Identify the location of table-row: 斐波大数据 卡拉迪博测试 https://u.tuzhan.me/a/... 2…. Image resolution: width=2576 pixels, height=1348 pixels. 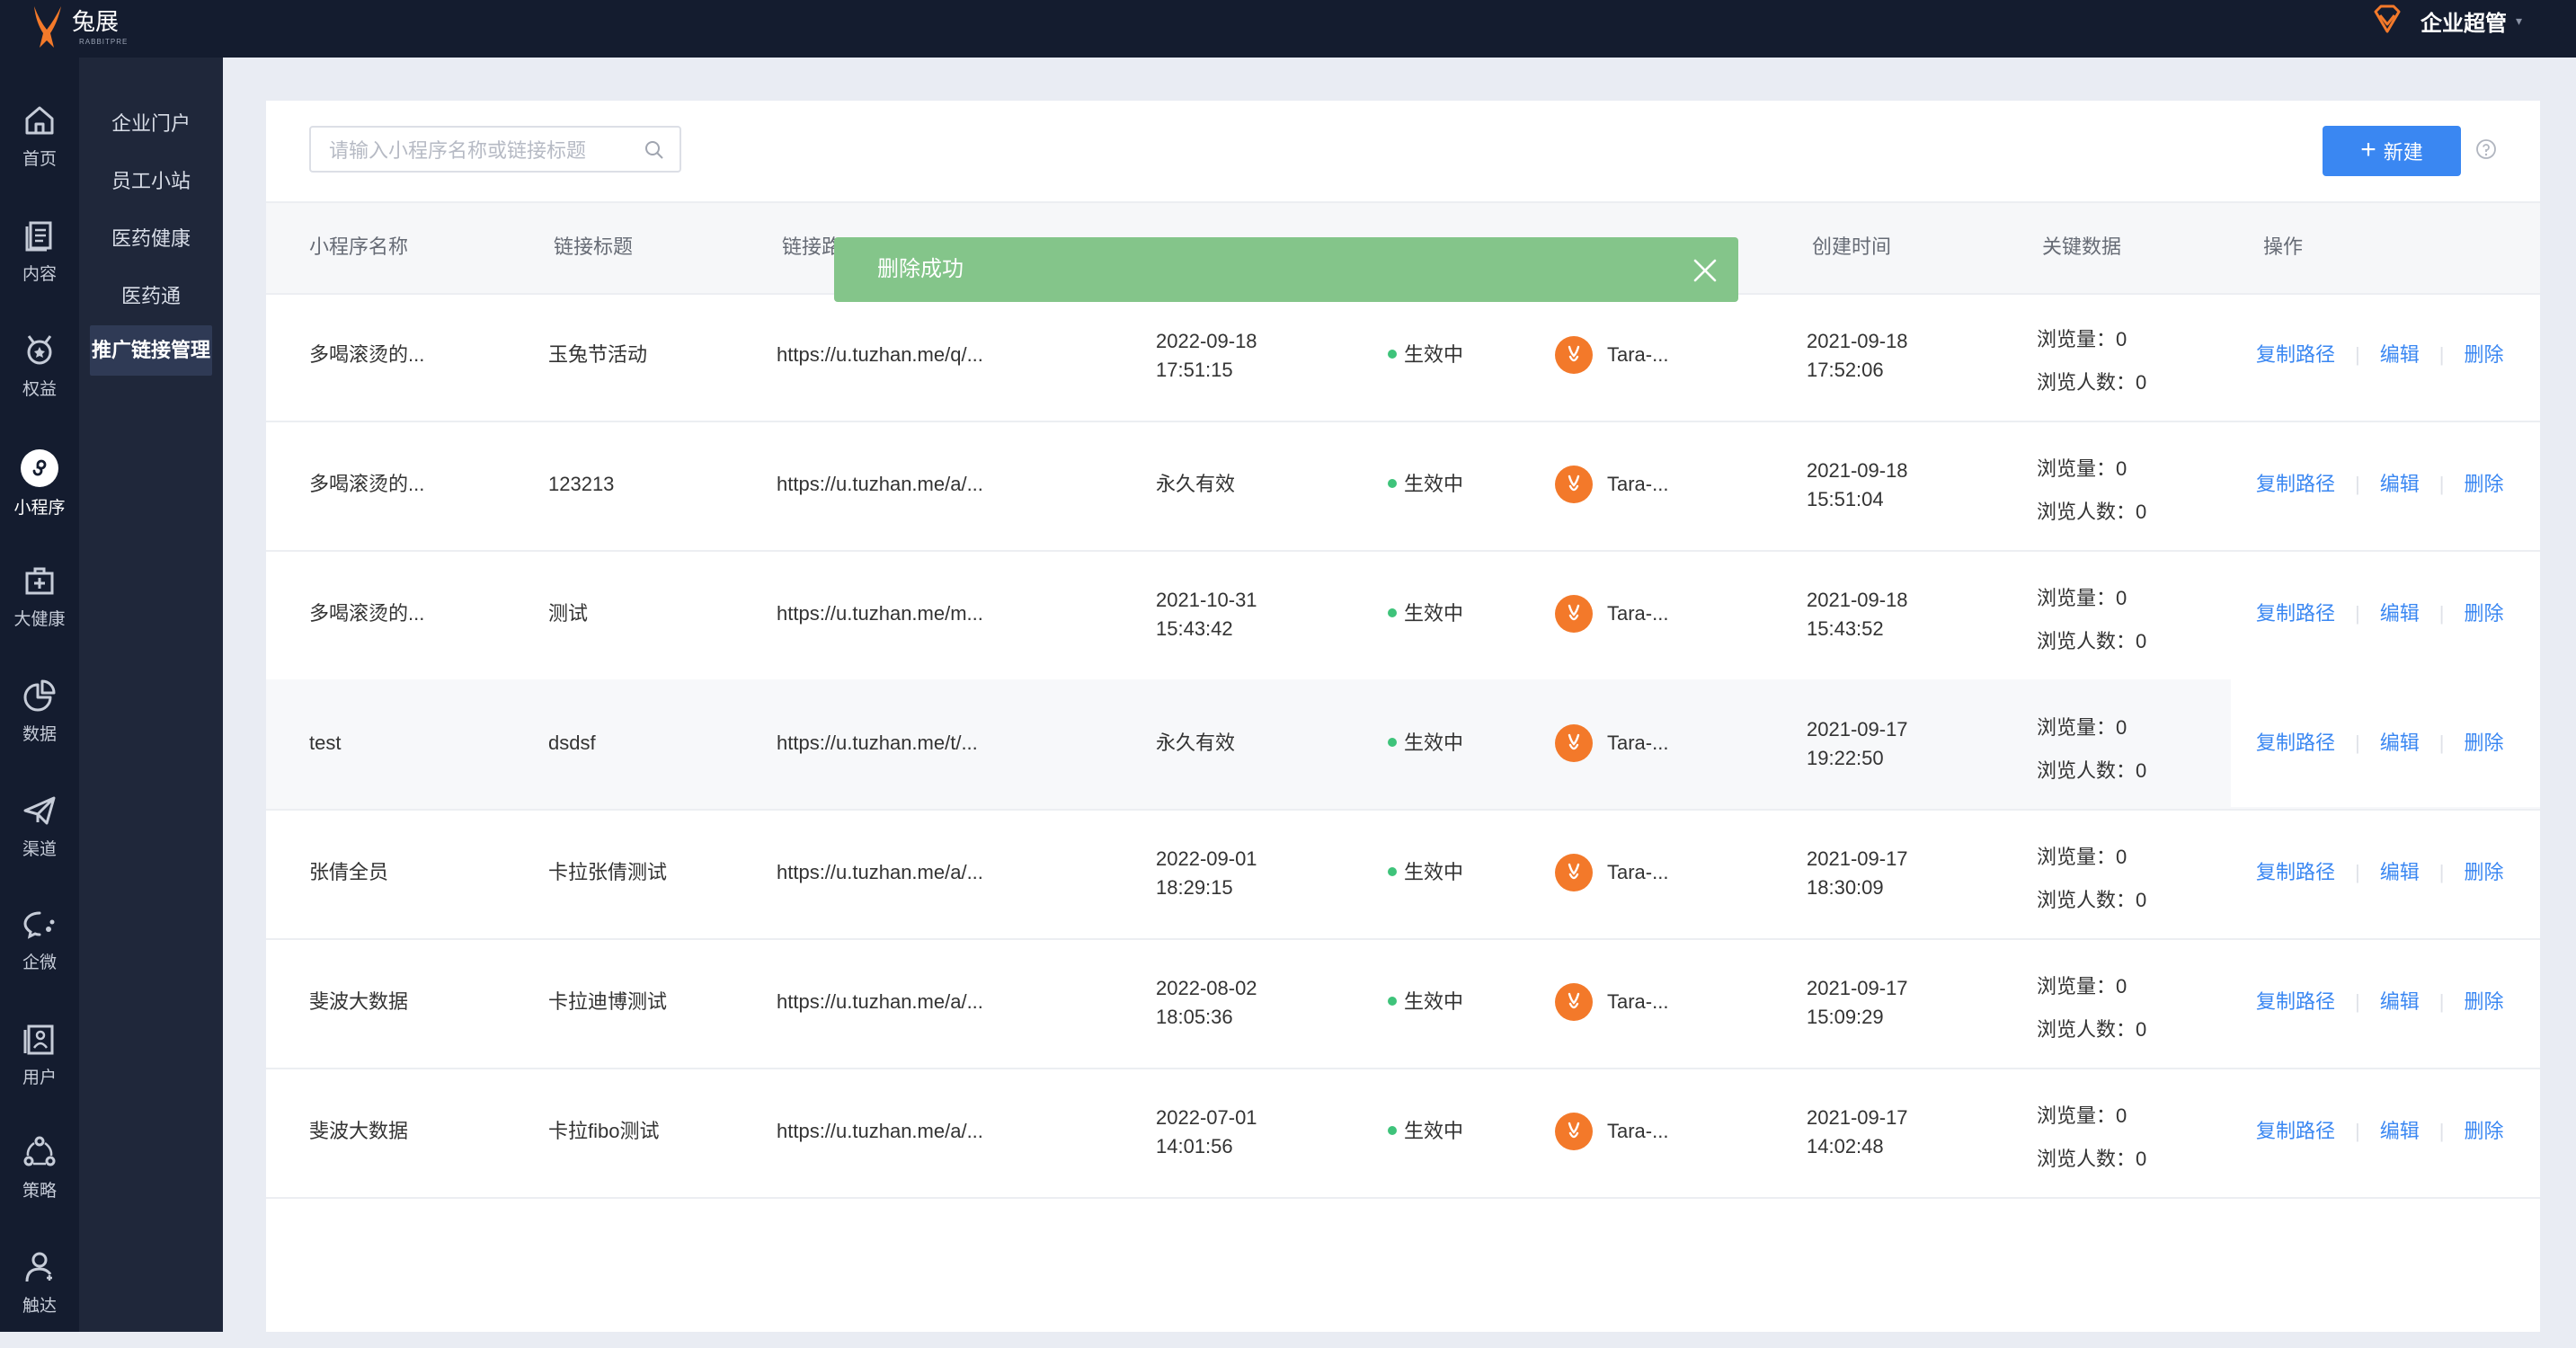
(1403, 1003).